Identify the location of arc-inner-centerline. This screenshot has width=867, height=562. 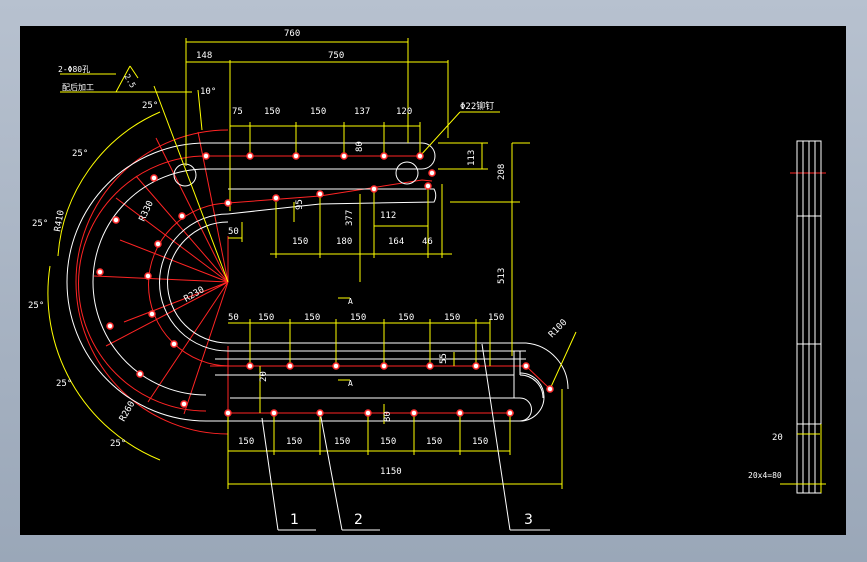
(189, 284).